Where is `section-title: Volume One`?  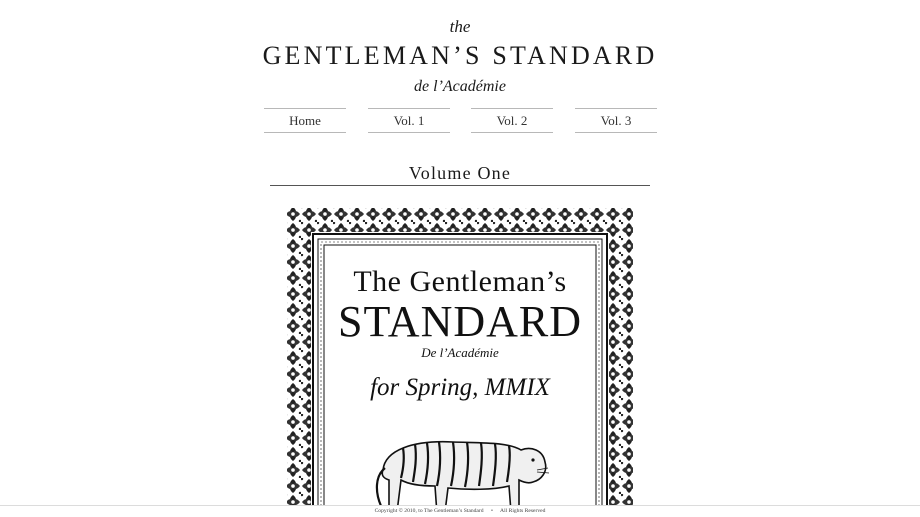 section-title: Volume One is located at coordinates (460, 174).